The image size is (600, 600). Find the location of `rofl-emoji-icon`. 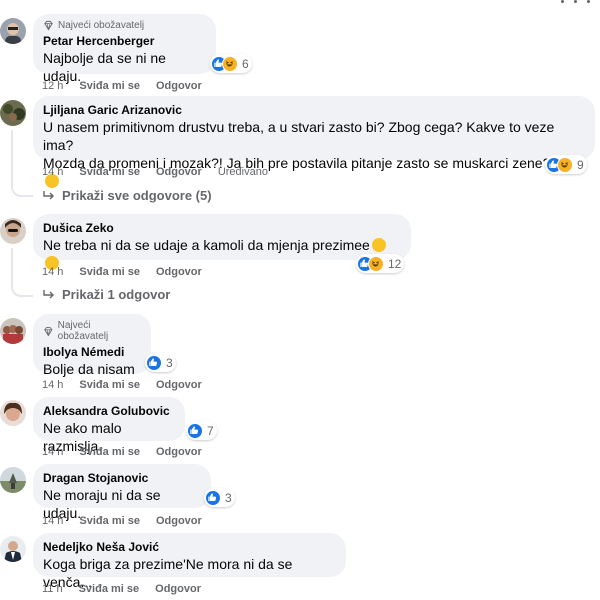

rofl-emoji-icon is located at coordinates (378, 245).